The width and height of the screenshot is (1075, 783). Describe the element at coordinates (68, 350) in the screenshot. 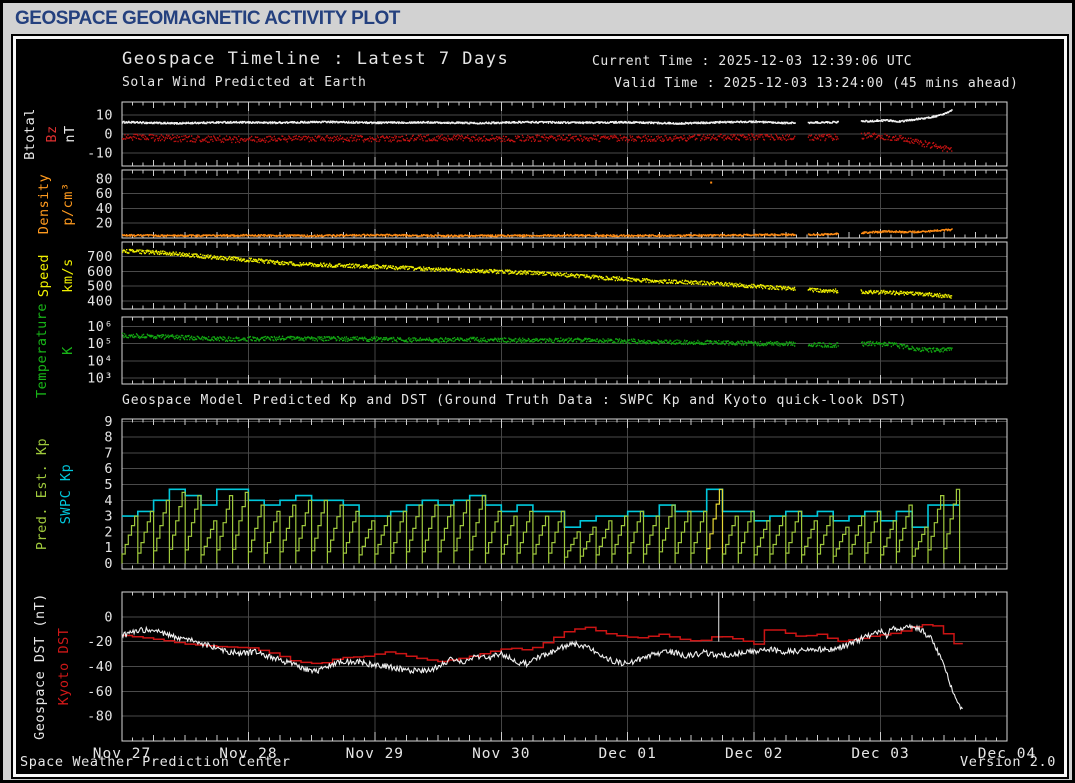

I see `axis-label-temp: K` at that location.